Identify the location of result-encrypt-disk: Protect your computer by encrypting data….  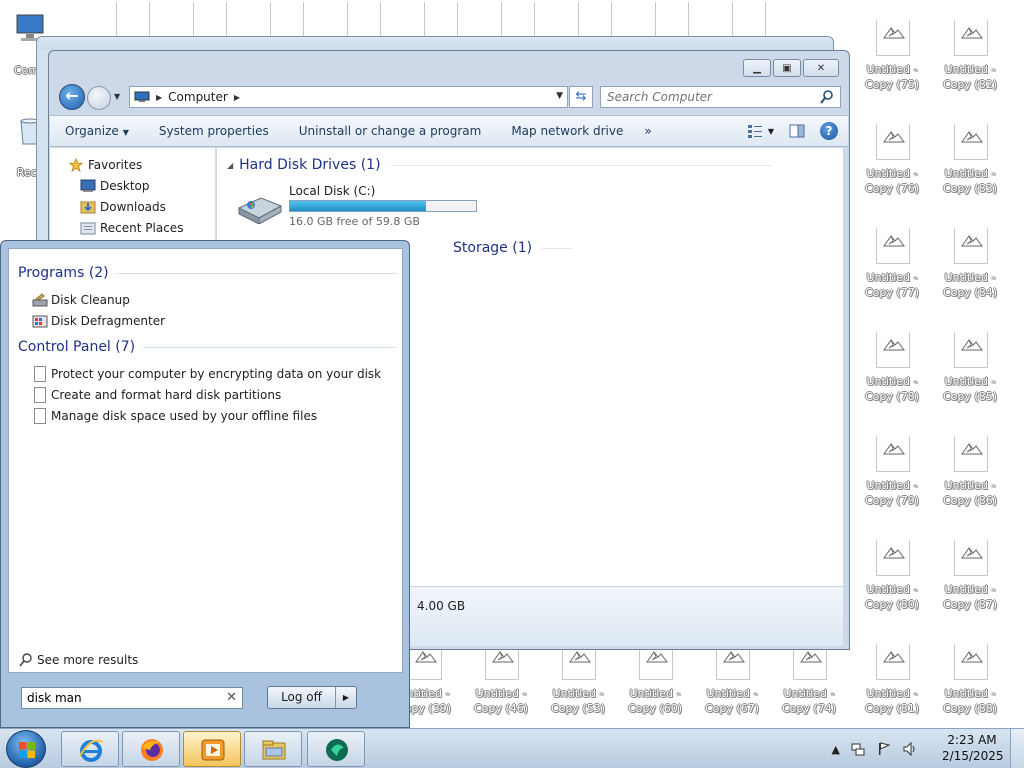
(206, 374).